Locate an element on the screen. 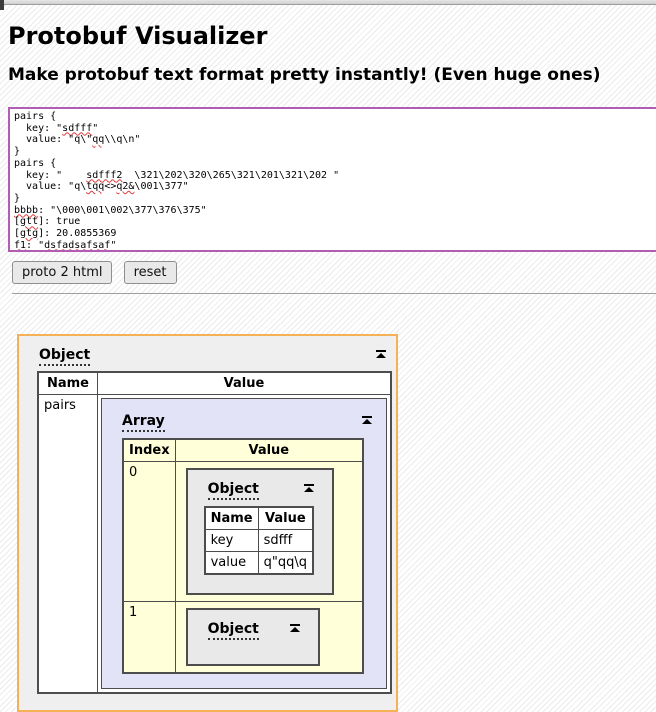 This screenshot has height=712, width=656. editor-line: value: "q\"qq\\q\n" is located at coordinates (77, 140).